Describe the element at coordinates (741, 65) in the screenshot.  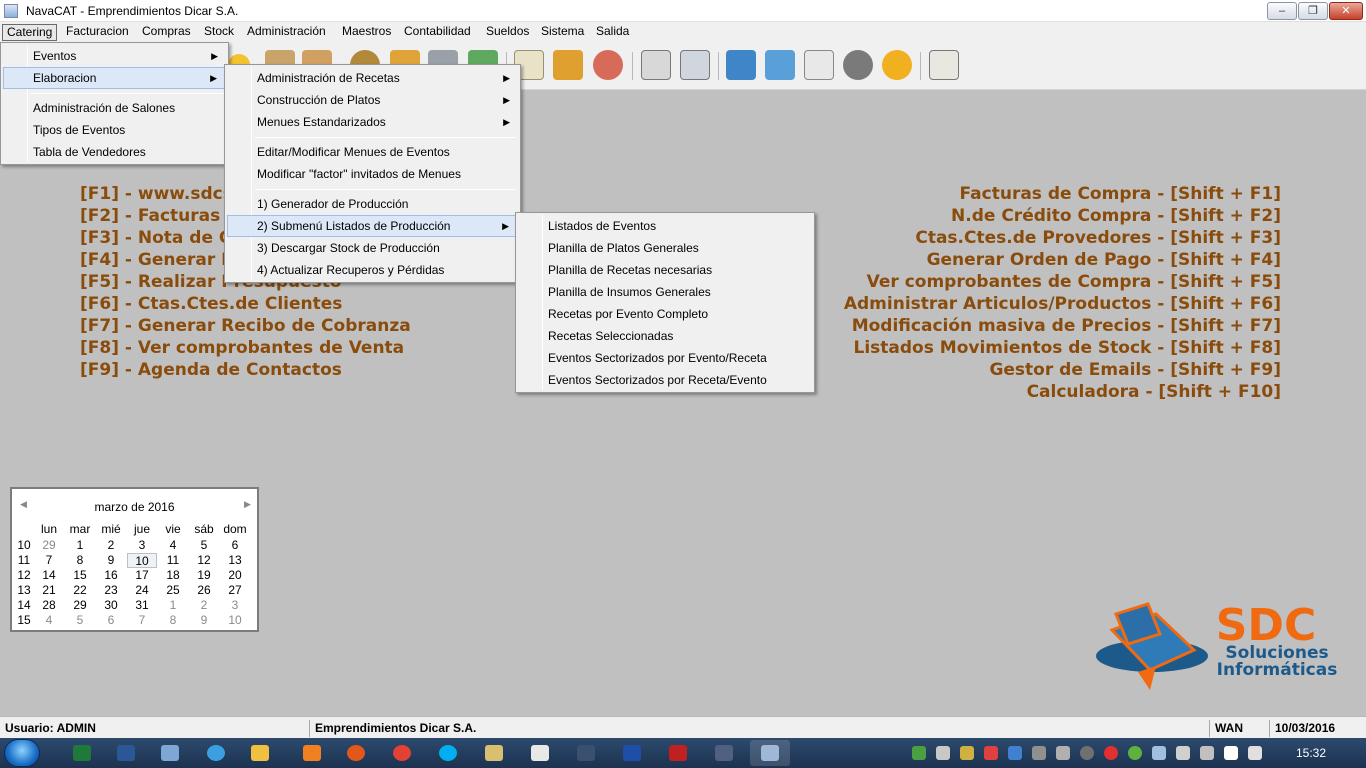
I see `monitor-icon` at that location.